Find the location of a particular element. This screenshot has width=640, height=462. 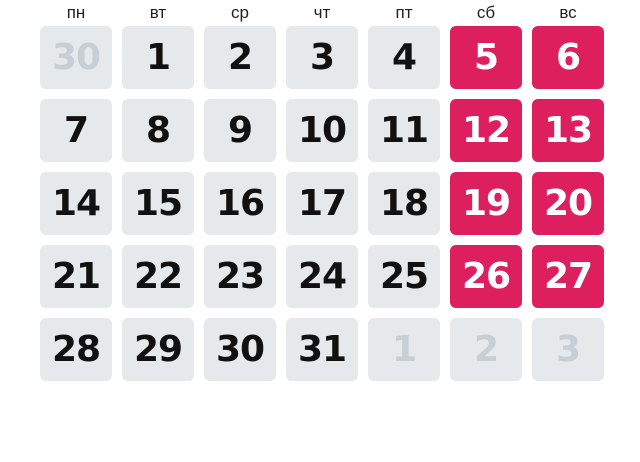

weekday-sun: вс is located at coordinates (568, 12).